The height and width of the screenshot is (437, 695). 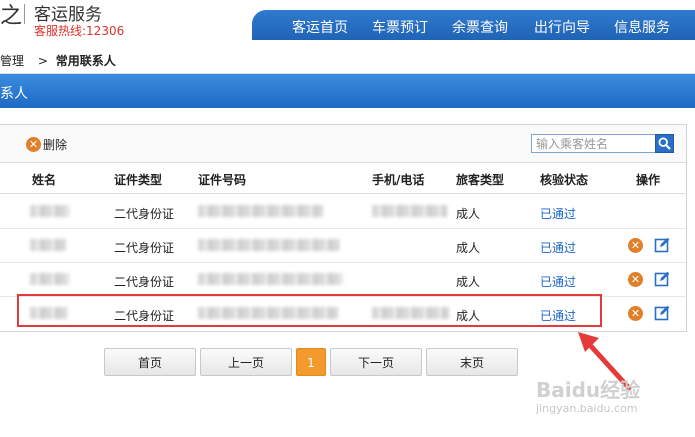 What do you see at coordinates (11, 16) in the screenshot?
I see `logo-glyph: 之` at bounding box center [11, 16].